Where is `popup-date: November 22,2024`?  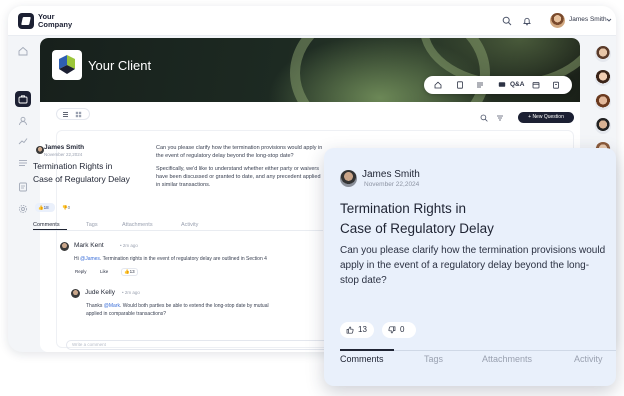 popup-date: November 22,2024 is located at coordinates (392, 184).